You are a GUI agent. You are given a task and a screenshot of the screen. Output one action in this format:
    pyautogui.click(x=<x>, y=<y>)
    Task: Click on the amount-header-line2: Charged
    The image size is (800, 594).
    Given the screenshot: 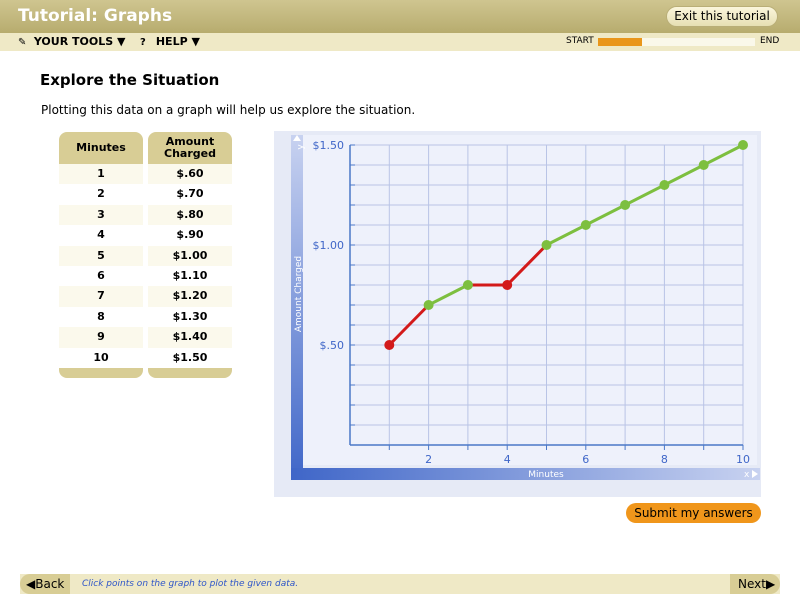 What is the action you would take?
    pyautogui.click(x=190, y=153)
    